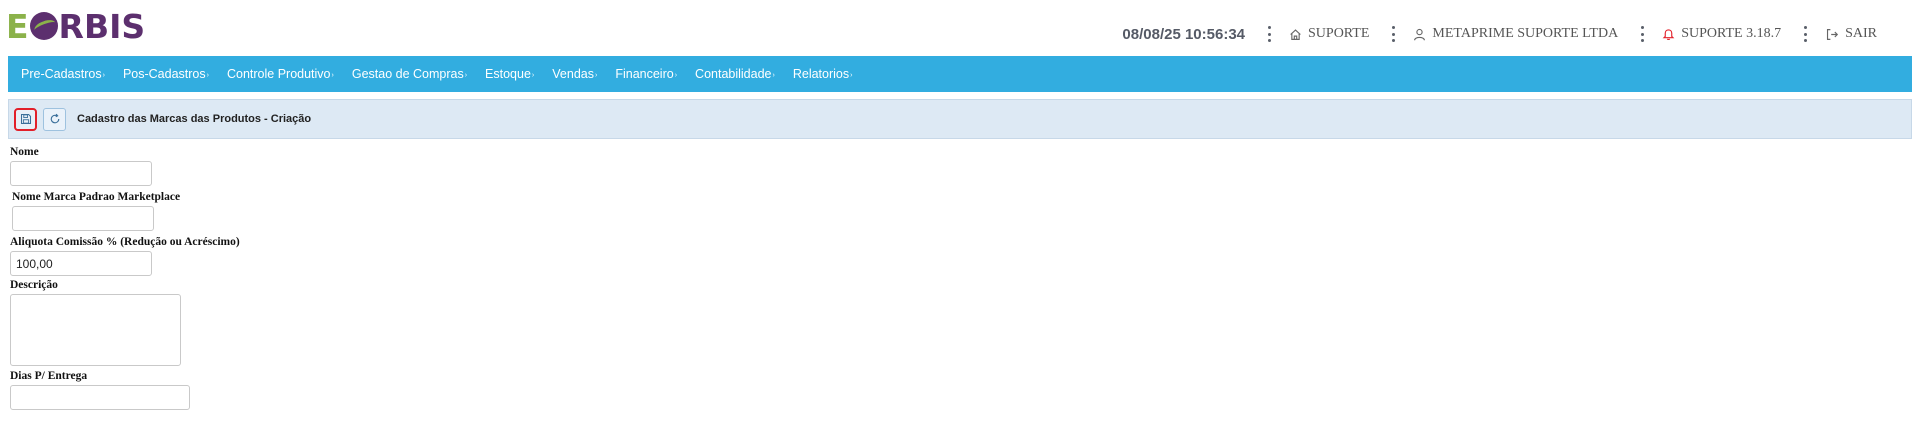 This screenshot has width=1919, height=433. I want to click on descricao-label: Descrição, so click(34, 285).